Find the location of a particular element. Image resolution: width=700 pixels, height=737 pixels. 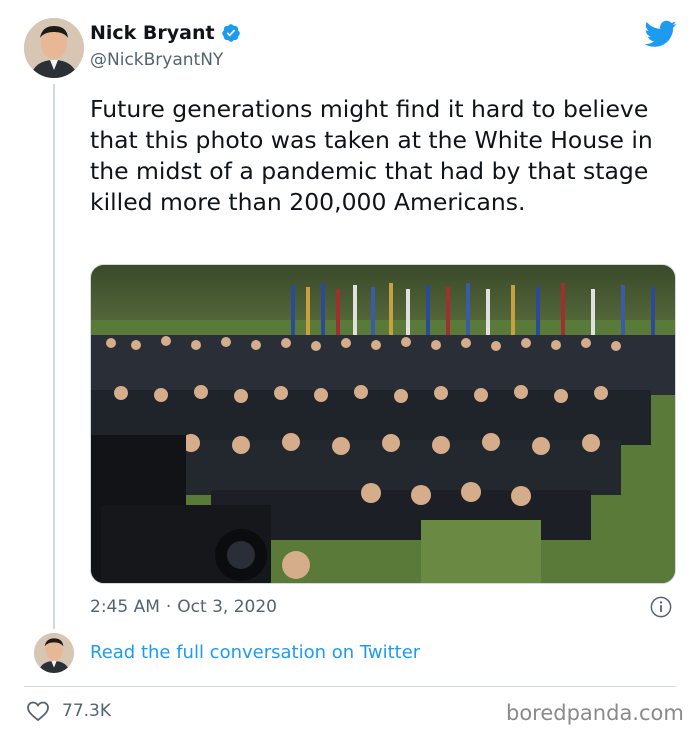

author-handle: @NickBryantNY is located at coordinates (156, 60).